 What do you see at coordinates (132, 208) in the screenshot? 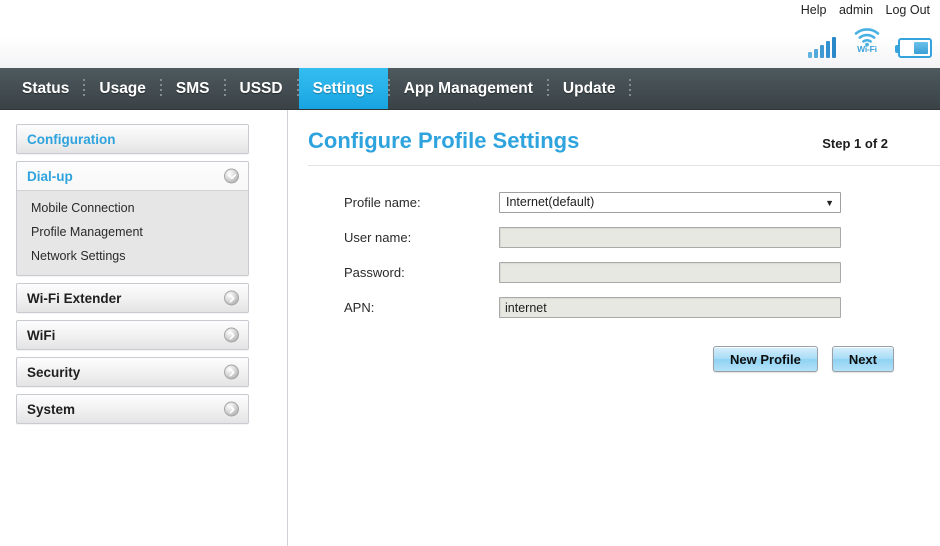
I see `sidebar-subitem-mobile-connection: Mobile Connection` at bounding box center [132, 208].